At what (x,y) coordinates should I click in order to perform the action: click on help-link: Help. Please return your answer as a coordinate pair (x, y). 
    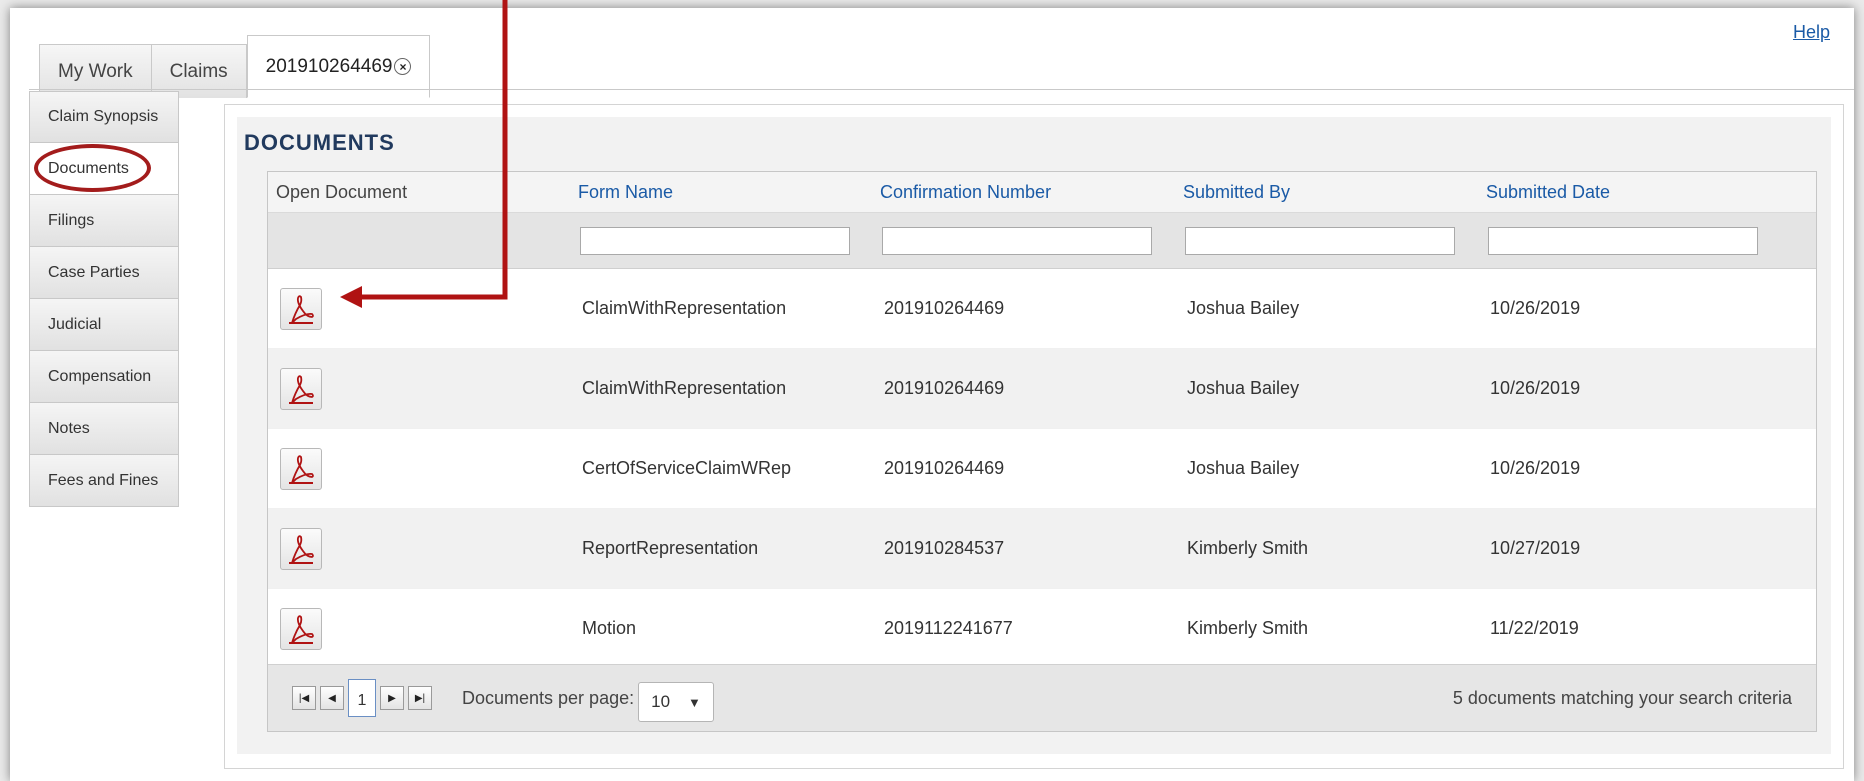
    Looking at the image, I should click on (1811, 32).